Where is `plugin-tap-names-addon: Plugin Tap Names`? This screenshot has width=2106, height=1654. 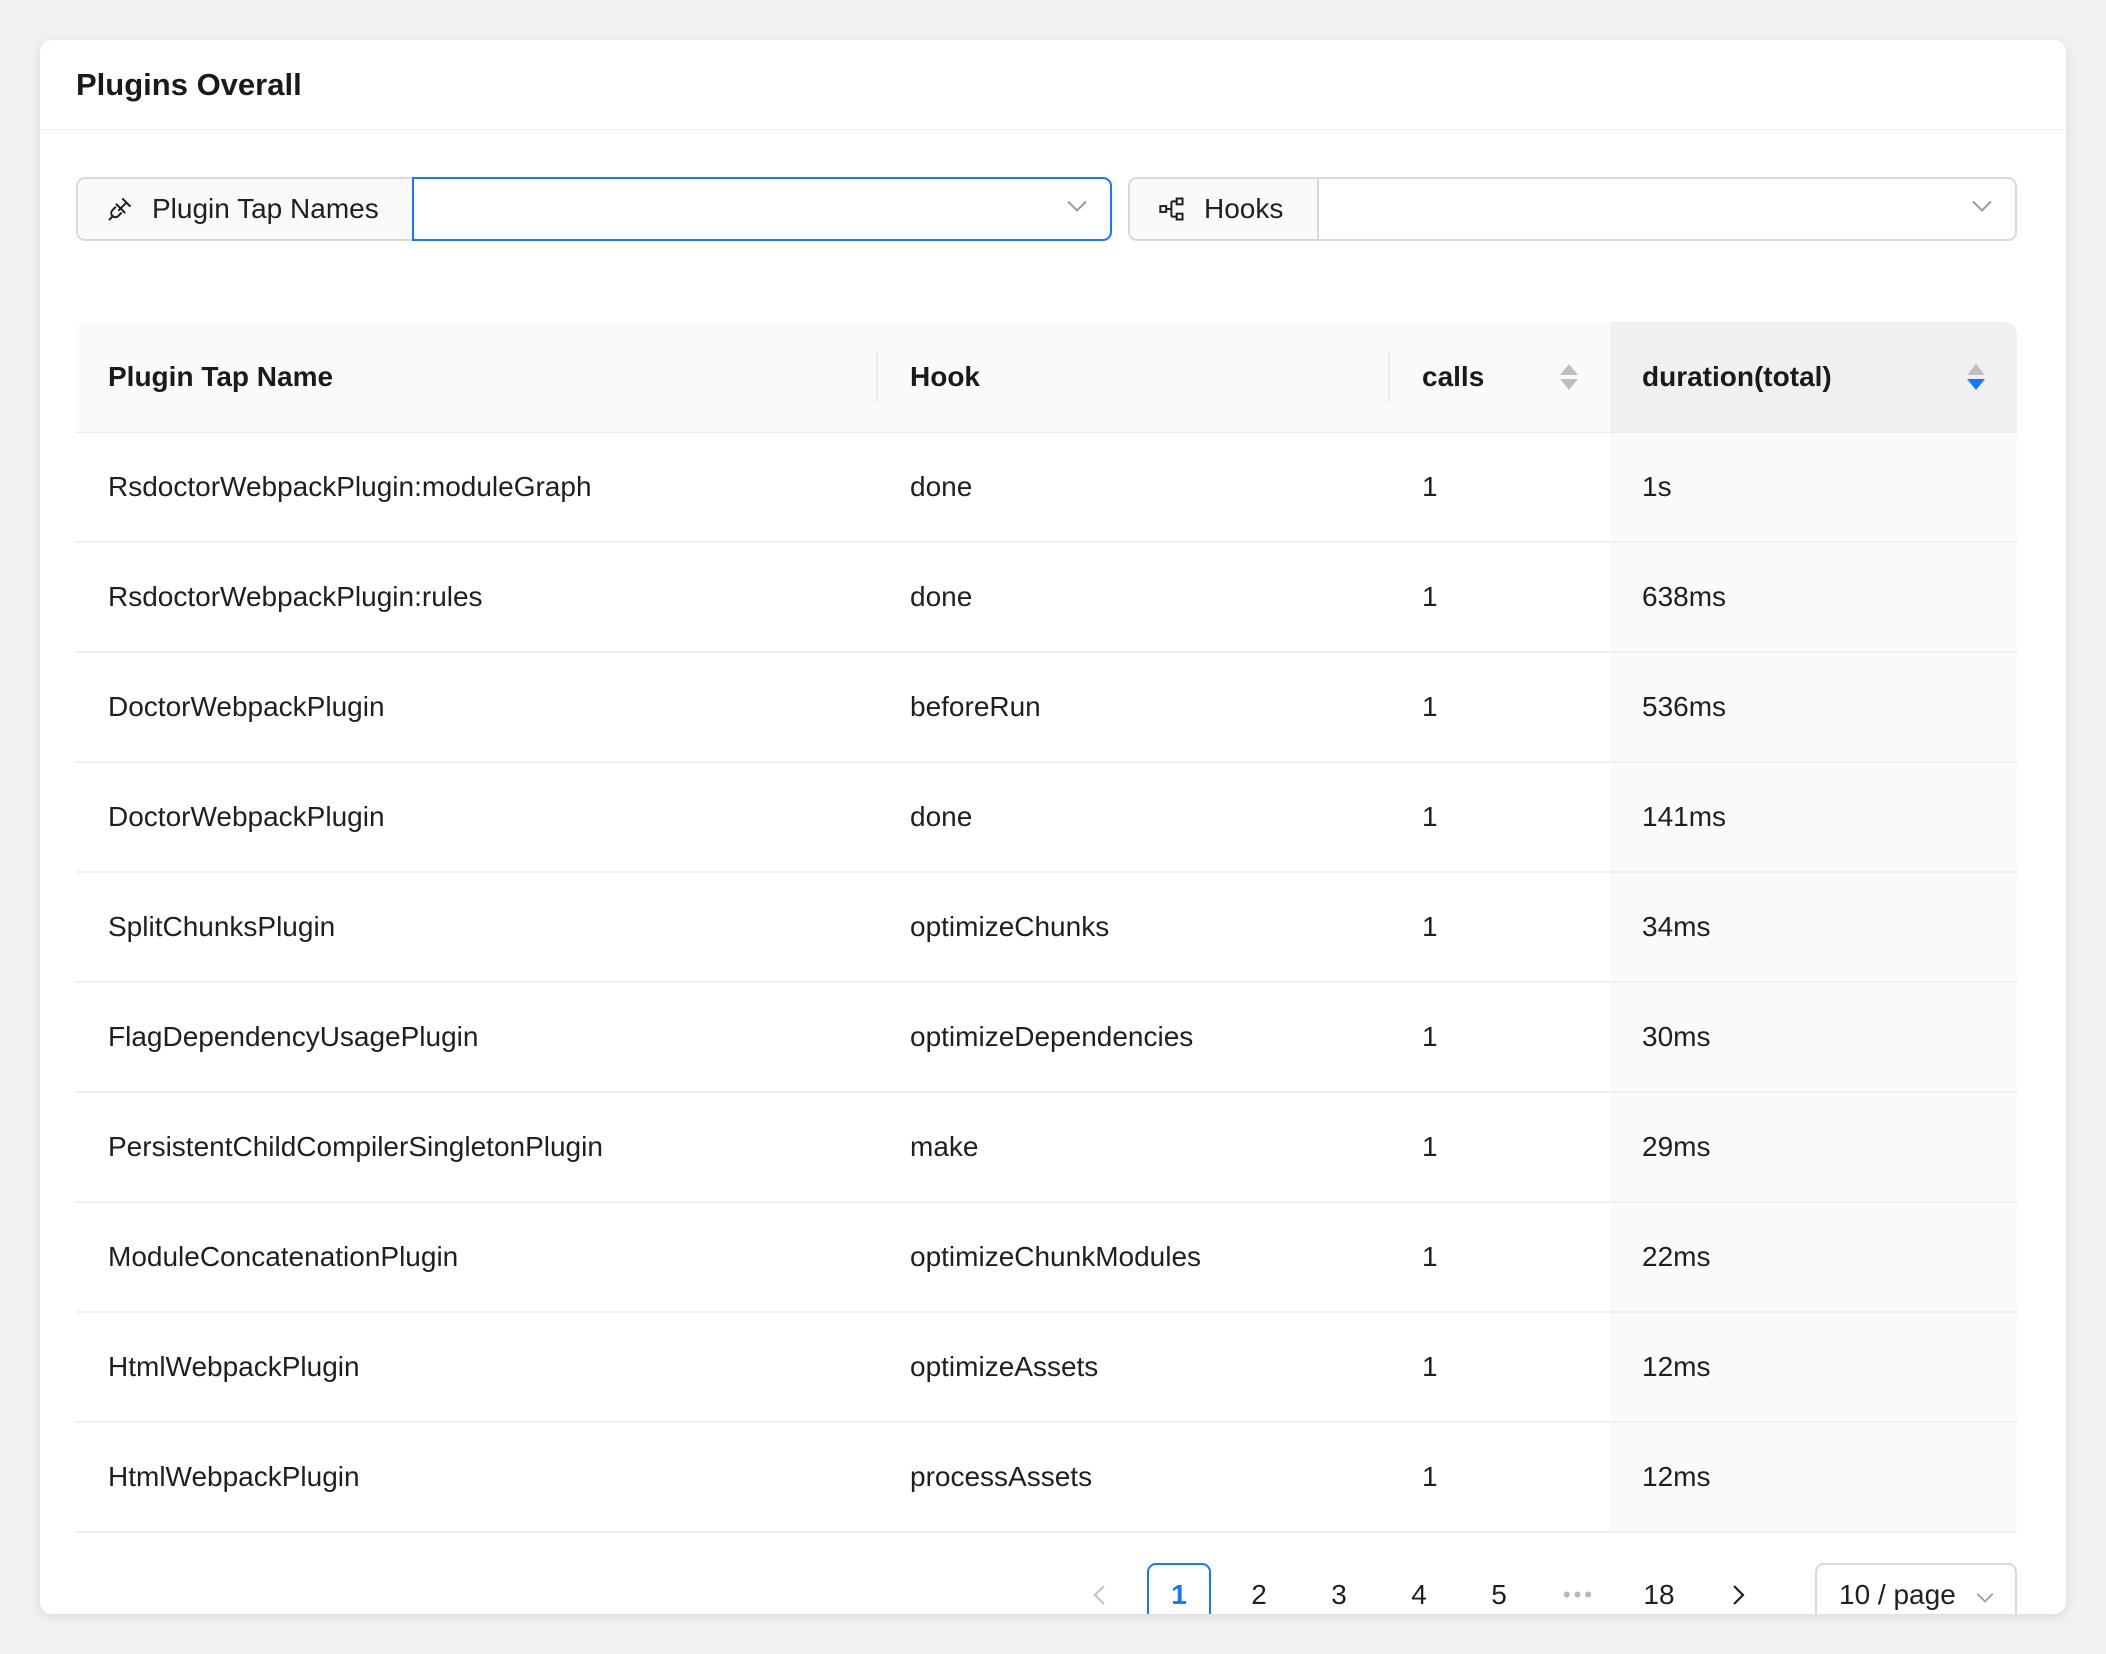 plugin-tap-names-addon: Plugin Tap Names is located at coordinates (244, 209).